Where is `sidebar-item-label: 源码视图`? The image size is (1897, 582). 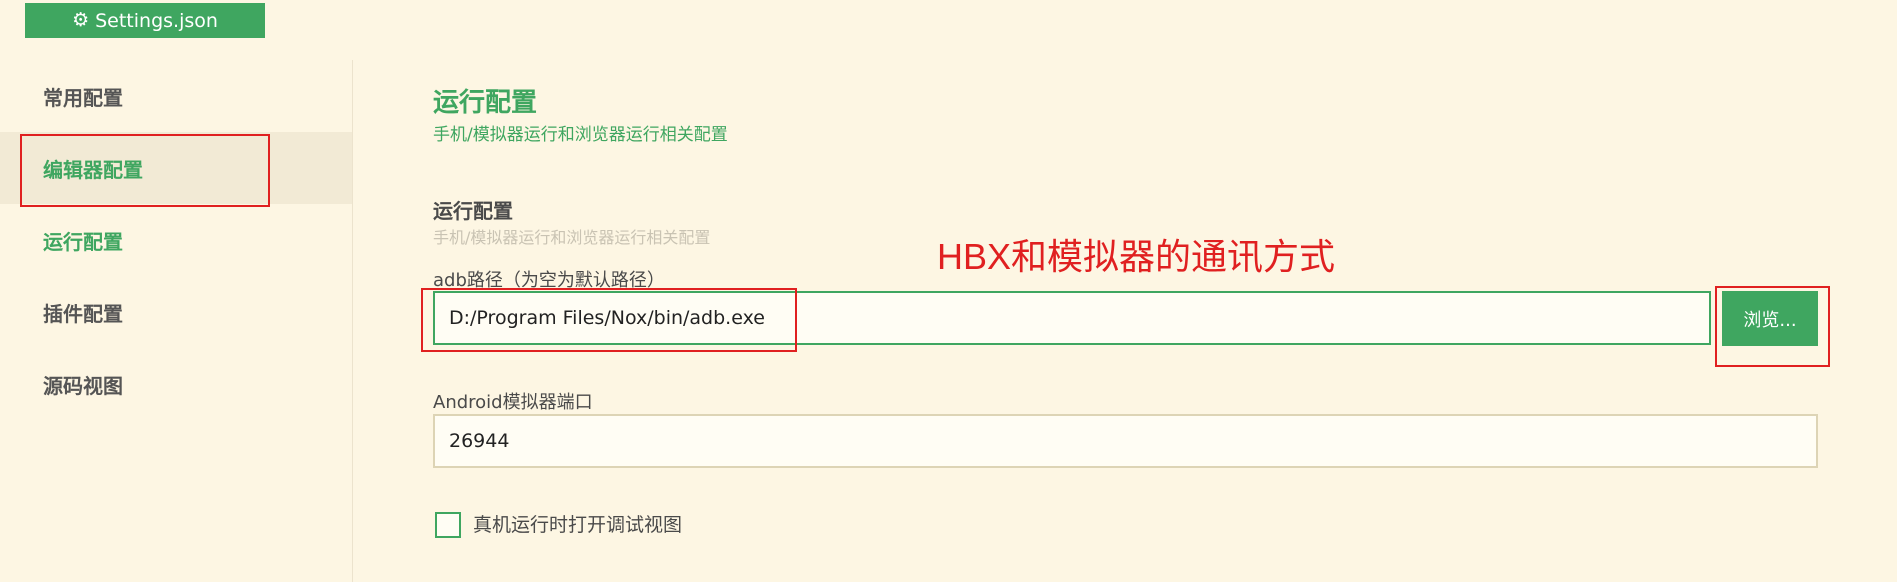
sidebar-item-label: 源码视图 is located at coordinates (83, 385).